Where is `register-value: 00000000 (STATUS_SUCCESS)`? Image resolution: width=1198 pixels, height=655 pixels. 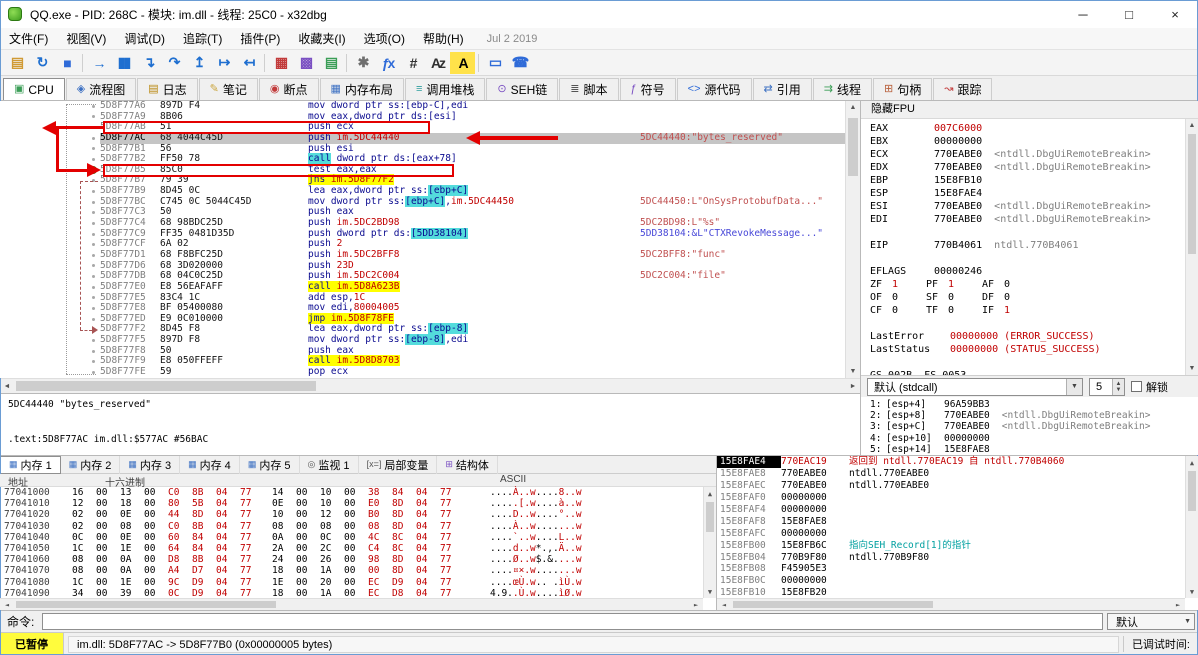
register-value: 00000000 (STATUS_SUCCESS) is located at coordinates (1025, 349).